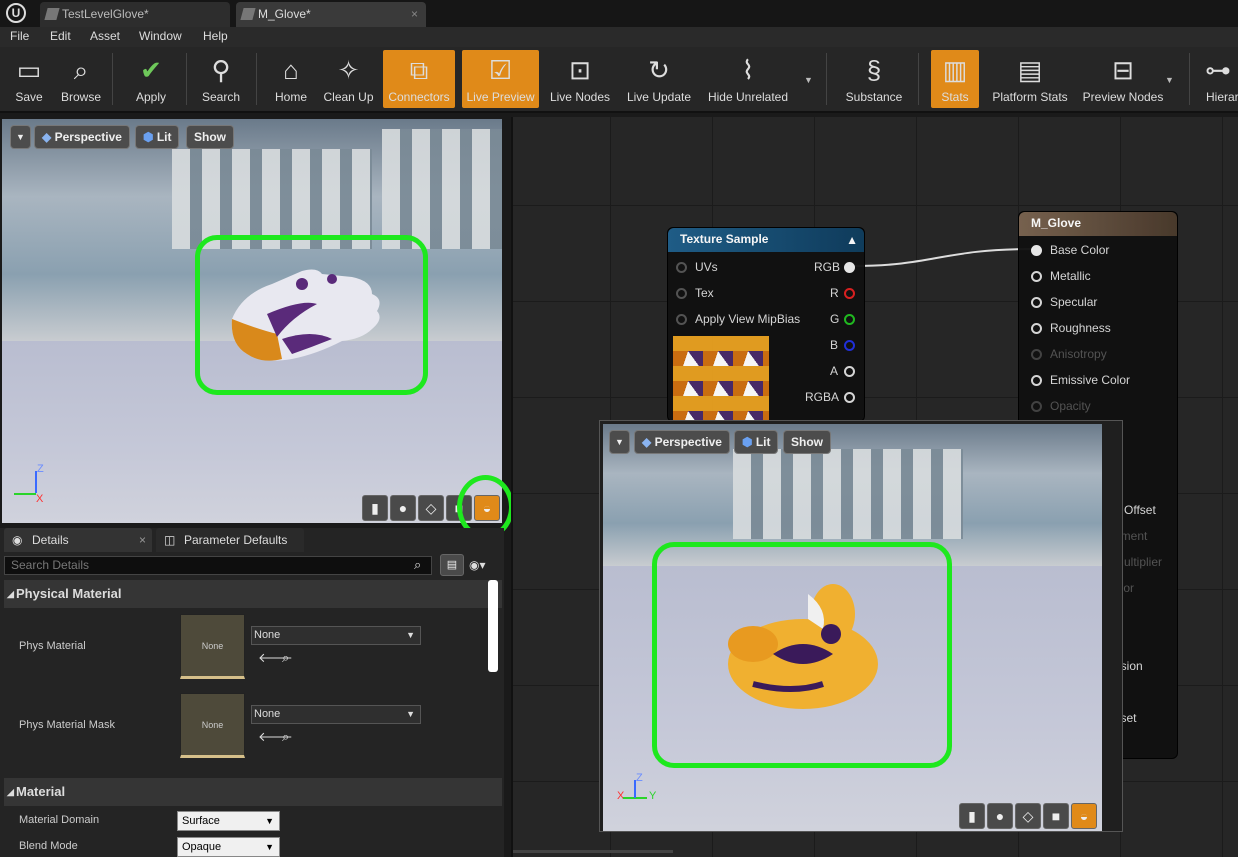  Describe the element at coordinates (849, 293) in the screenshot. I see `r-output-pin` at that location.